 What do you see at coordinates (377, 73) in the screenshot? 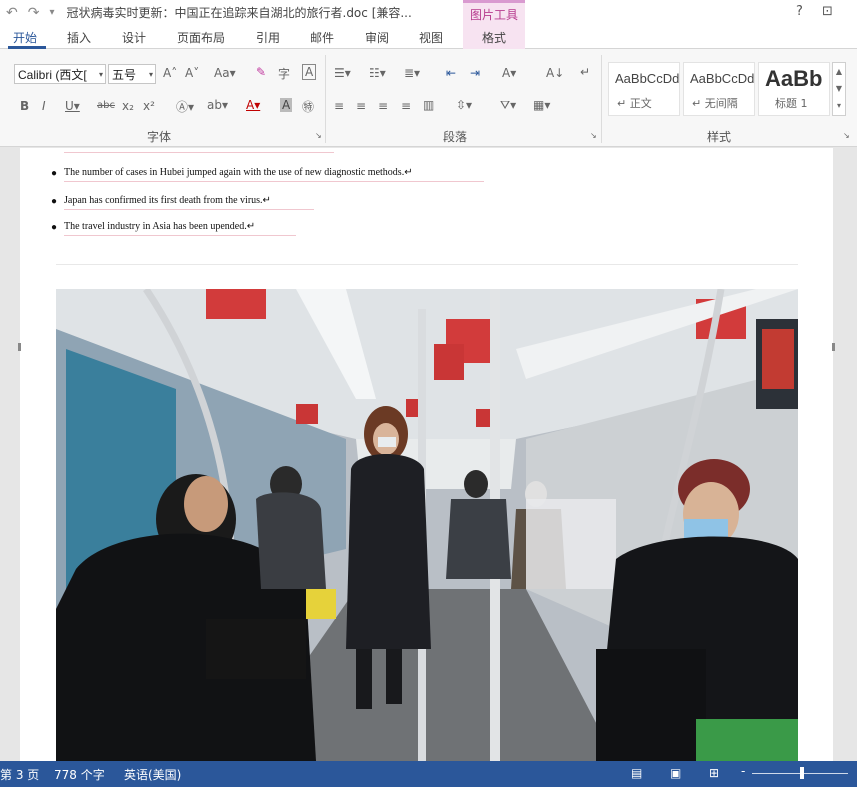
I see `numbering-icon: ☷▾` at bounding box center [377, 73].